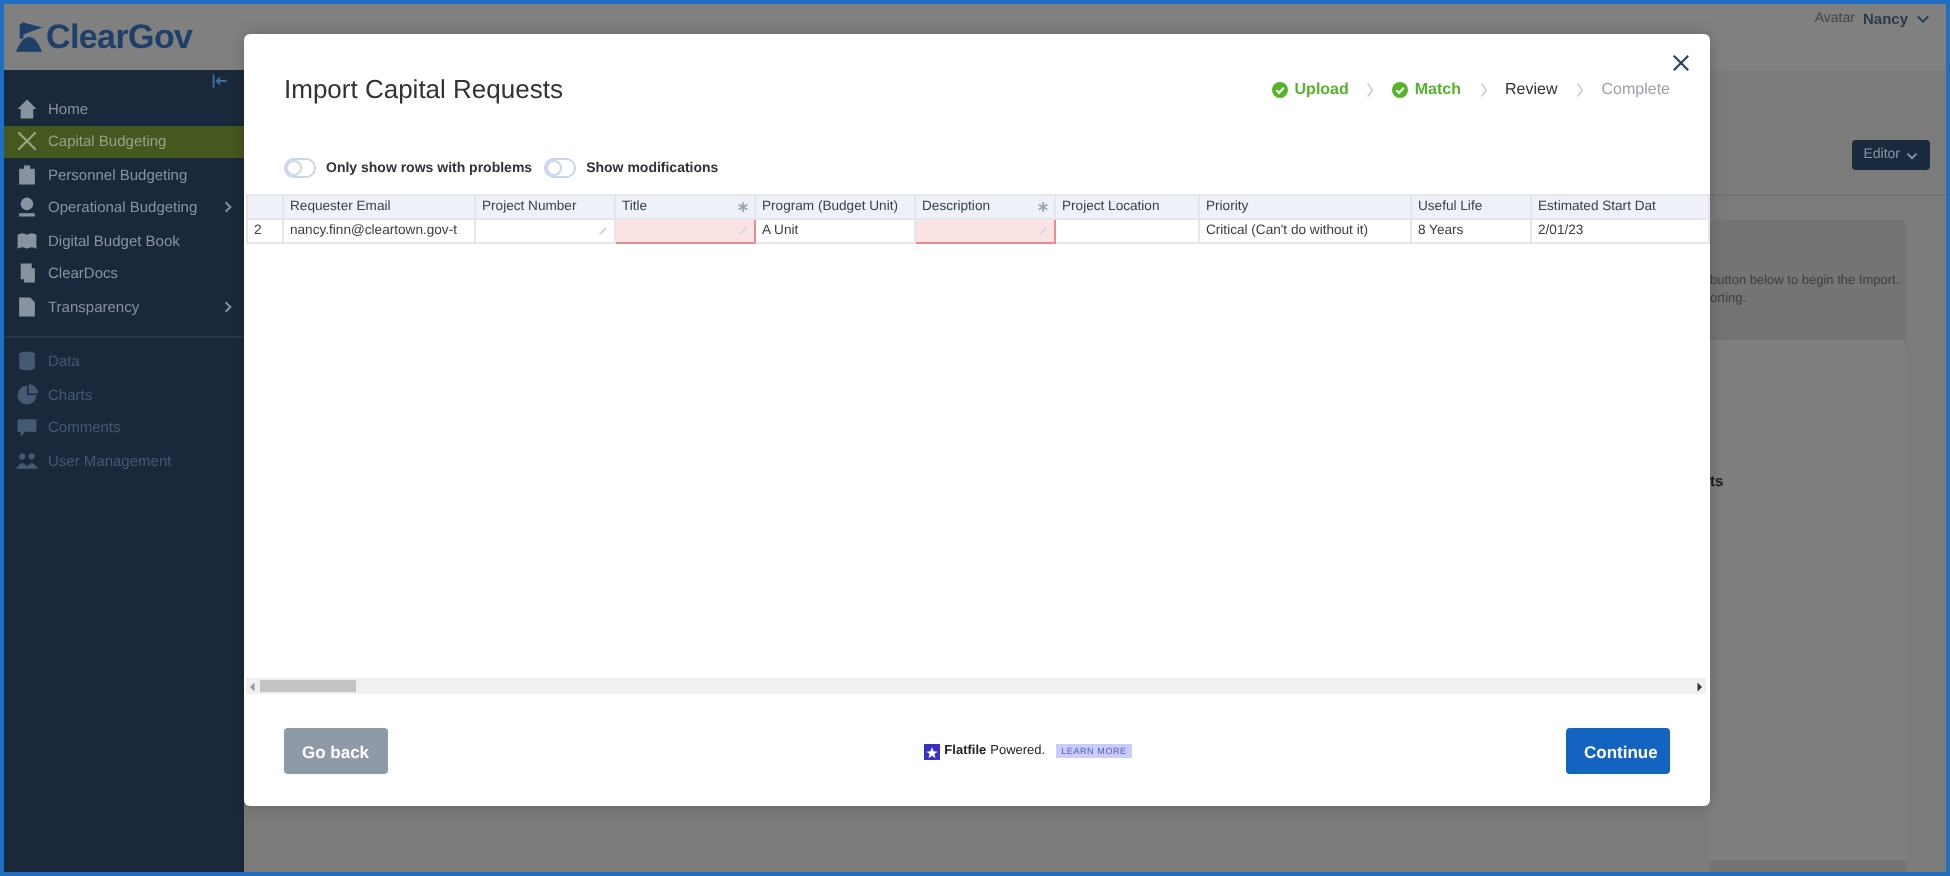 The width and height of the screenshot is (1950, 876). I want to click on flag-icon, so click(29, 37).